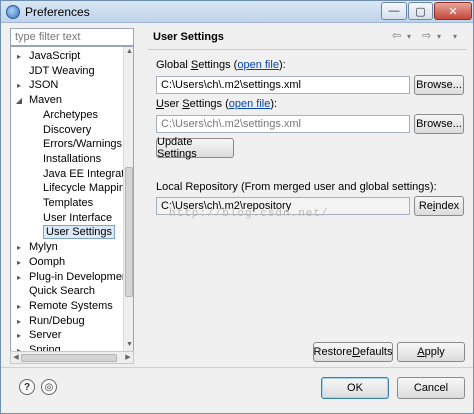 Image resolution: width=474 pixels, height=414 pixels. What do you see at coordinates (217, 104) in the screenshot?
I see `user-settings-label: User Settings (open file):` at bounding box center [217, 104].